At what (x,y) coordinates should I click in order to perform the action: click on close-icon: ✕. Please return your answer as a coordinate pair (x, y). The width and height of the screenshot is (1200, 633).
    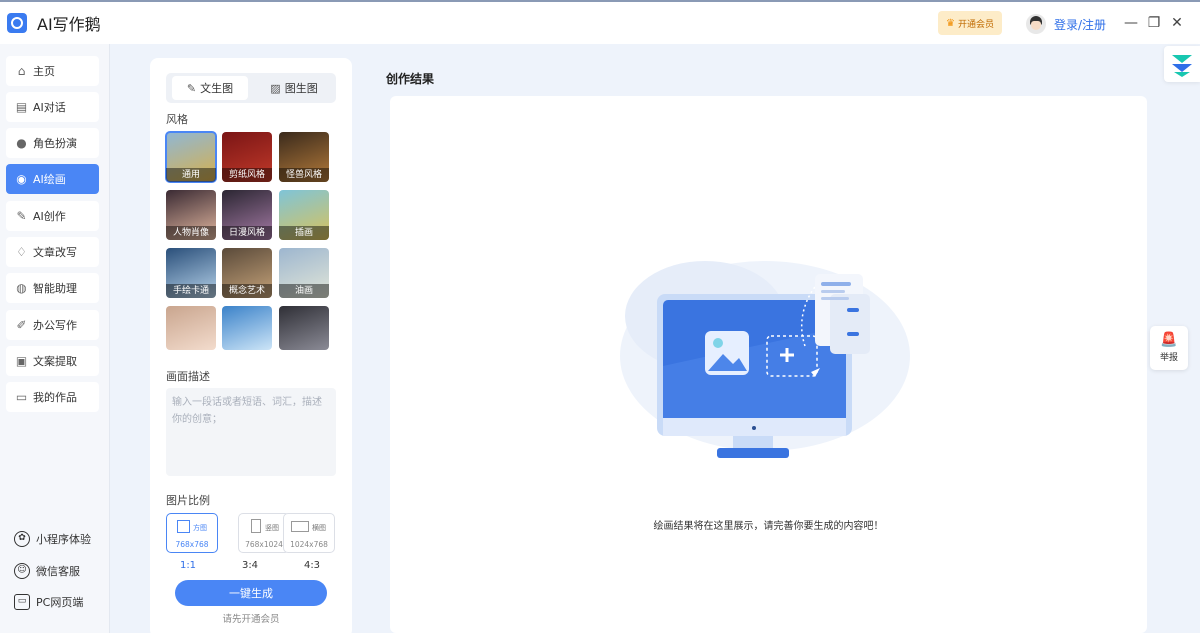
    Looking at the image, I should click on (1177, 23).